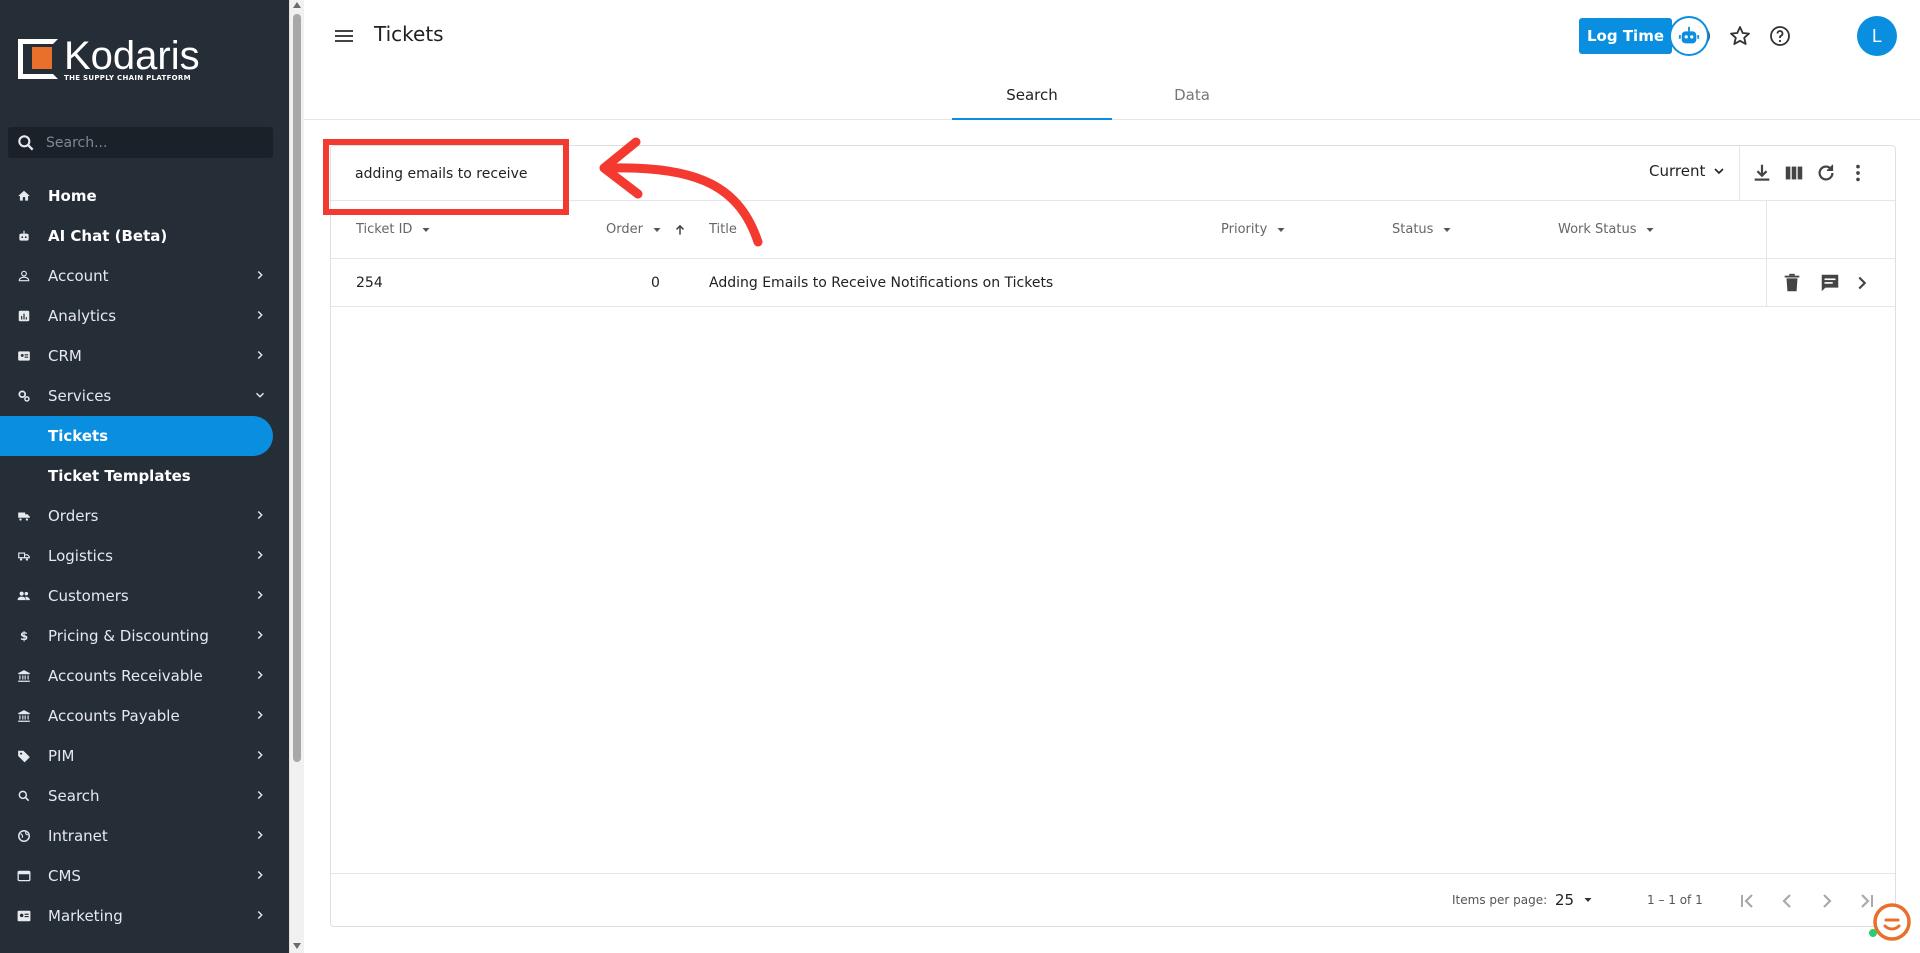  I want to click on annotation-highlight-box, so click(446, 177).